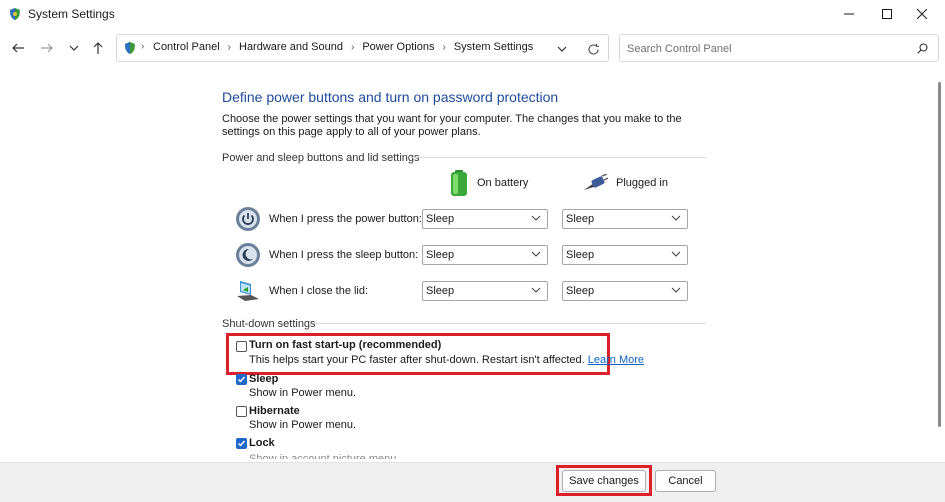  I want to click on footer-bar, so click(472, 482).